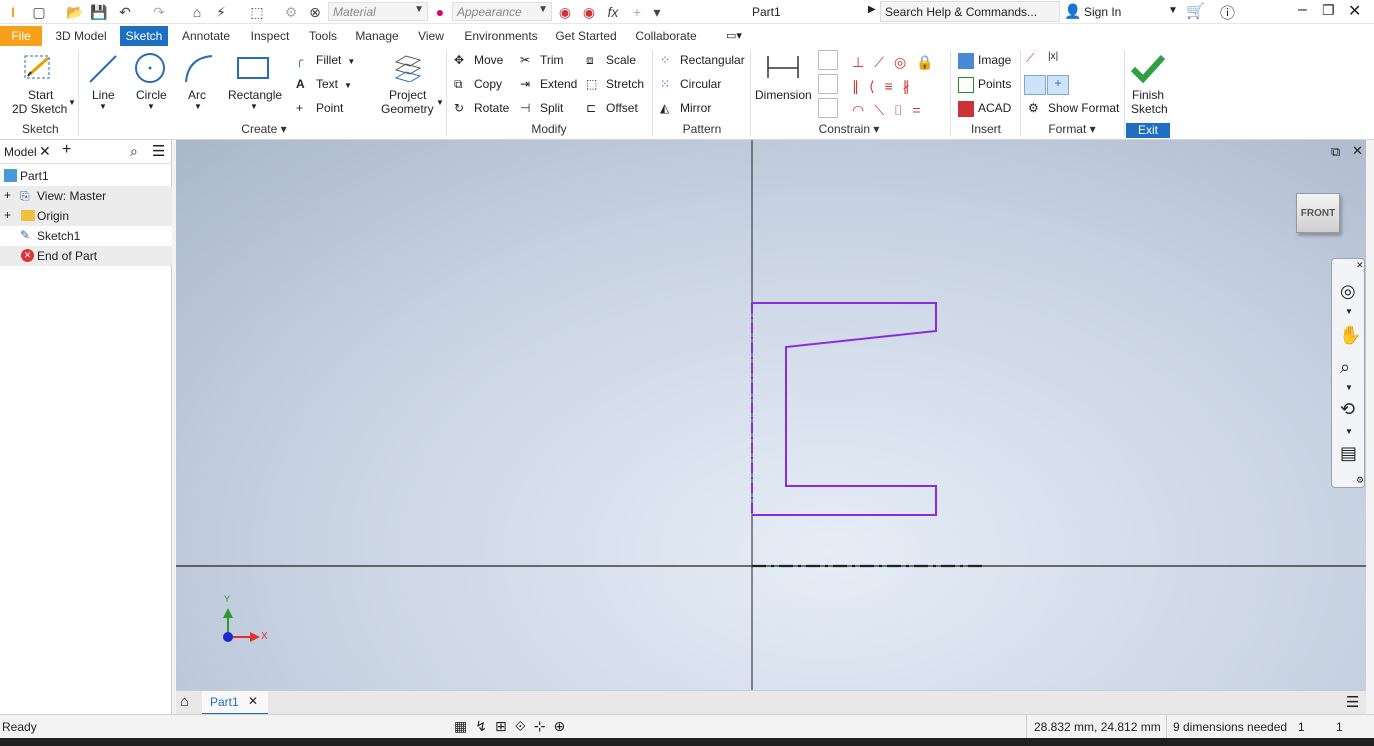  Describe the element at coordinates (39, 12) in the screenshot. I see `new-file-icon: ▢` at that location.